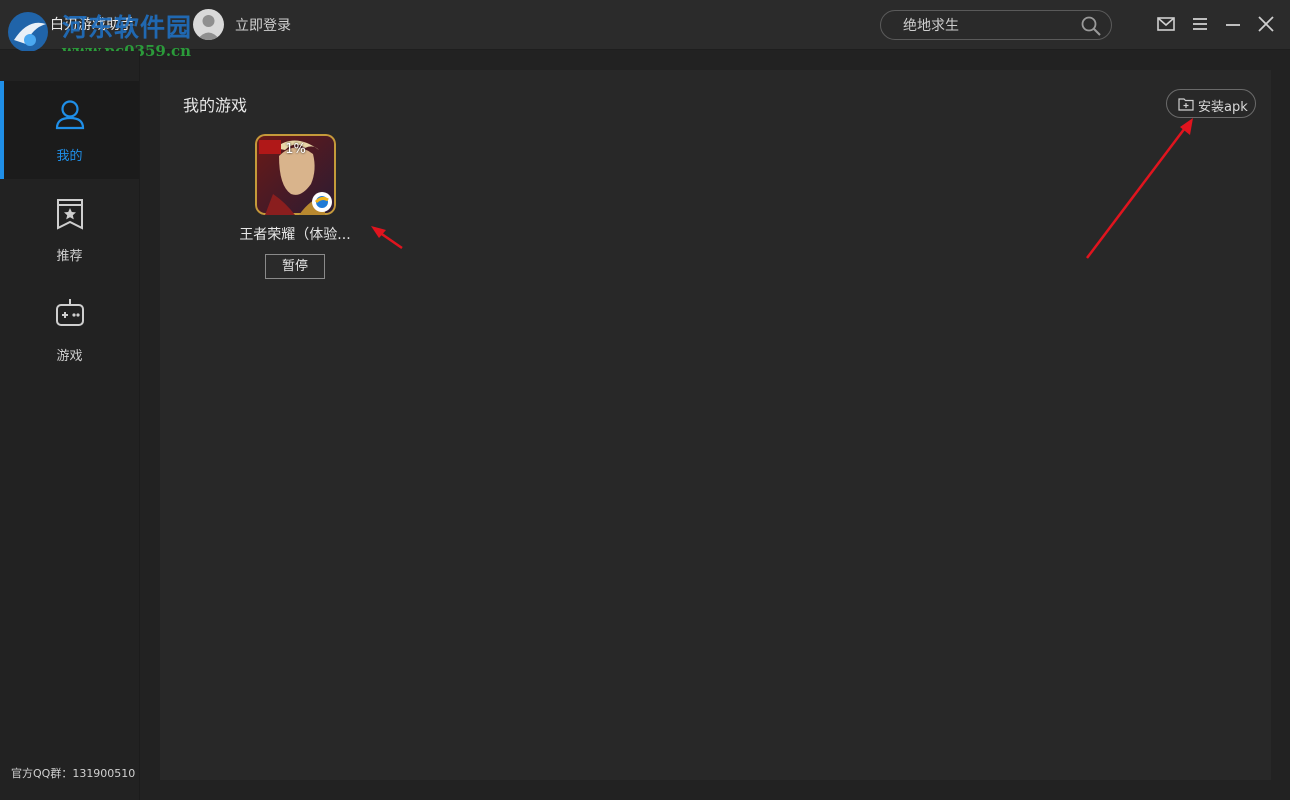 This screenshot has width=1290, height=800. I want to click on avatar, so click(208, 24).